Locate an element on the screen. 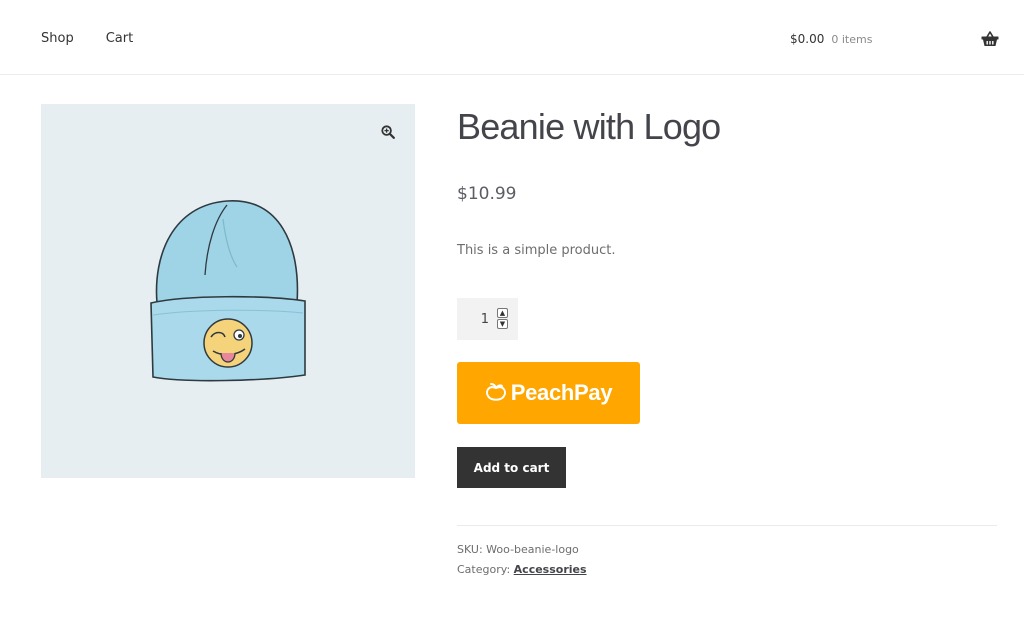 The width and height of the screenshot is (1024, 617). category-label: Category: is located at coordinates (484, 569).